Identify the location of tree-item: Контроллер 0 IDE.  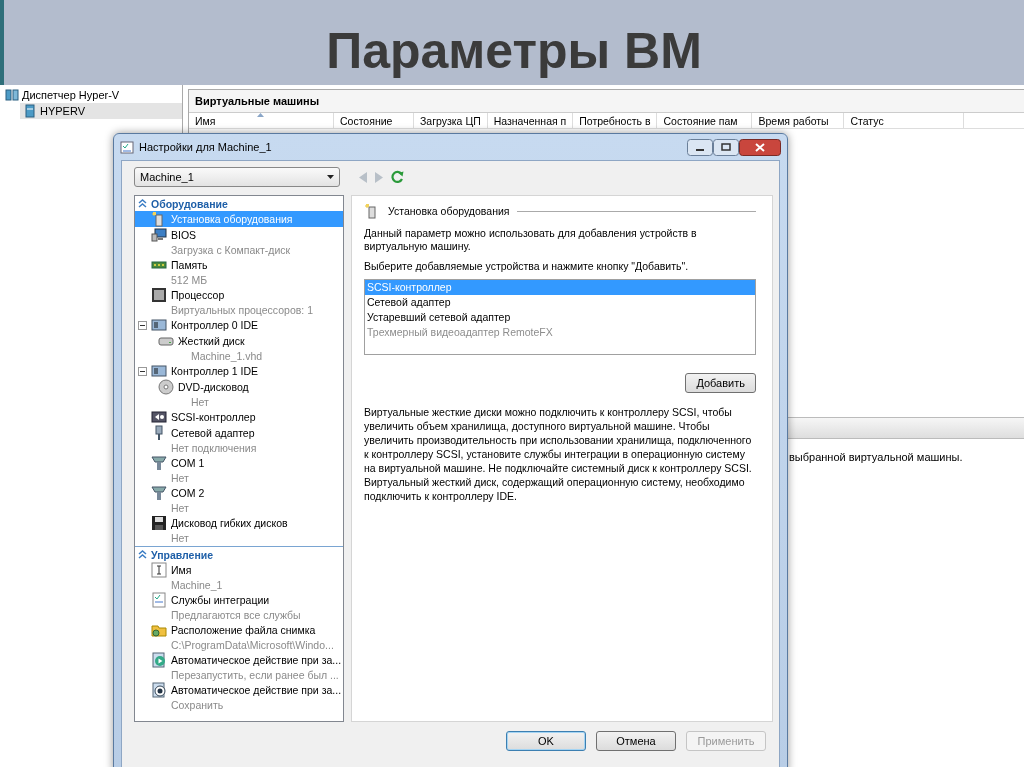
(239, 325).